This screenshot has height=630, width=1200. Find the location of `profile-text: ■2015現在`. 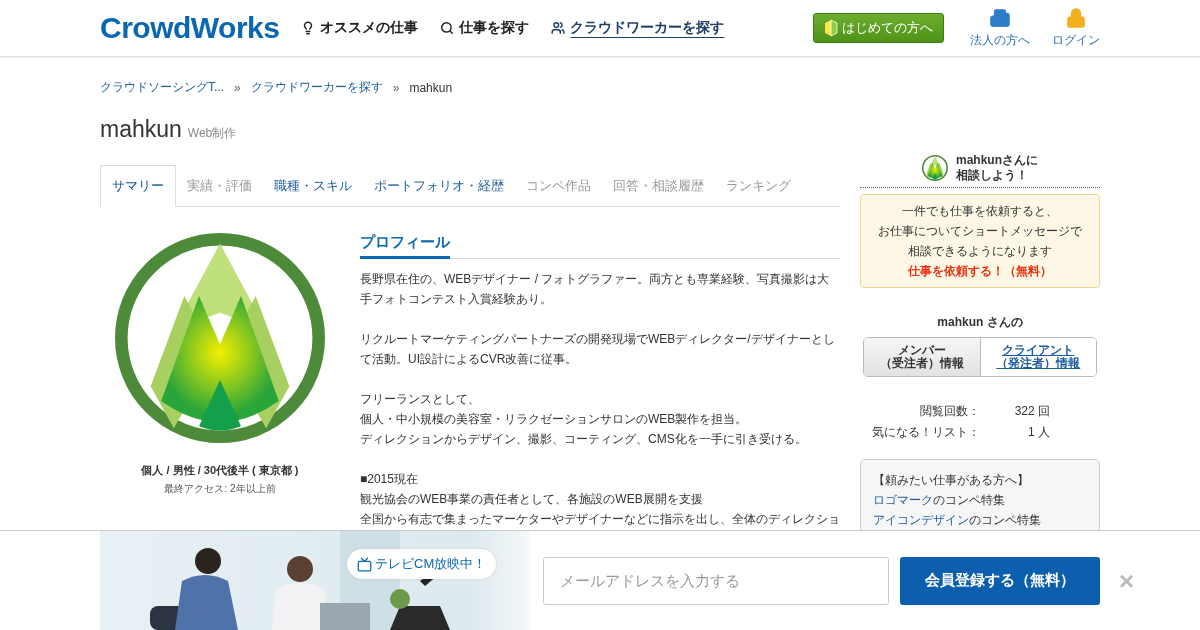

profile-text: ■2015現在 is located at coordinates (389, 479).